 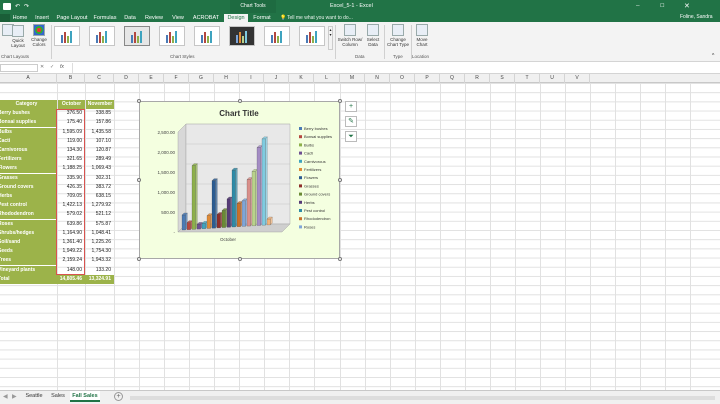 What do you see at coordinates (71, 104) in the screenshot?
I see `header-cell: October` at bounding box center [71, 104].